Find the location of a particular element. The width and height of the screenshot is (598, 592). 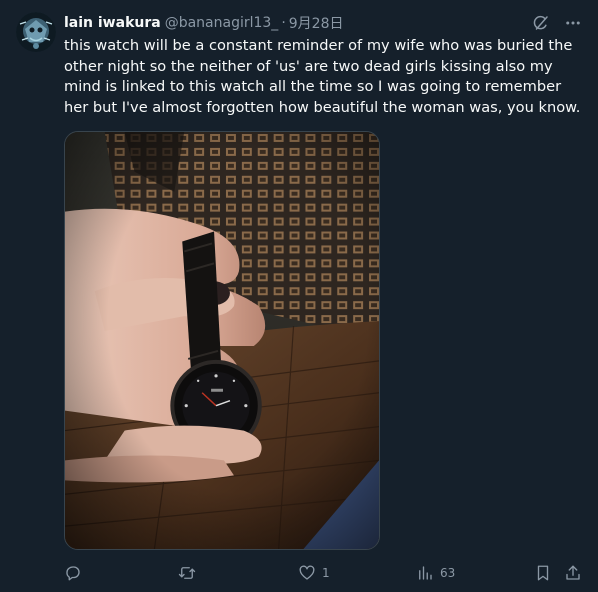

like-icon is located at coordinates (307, 572).